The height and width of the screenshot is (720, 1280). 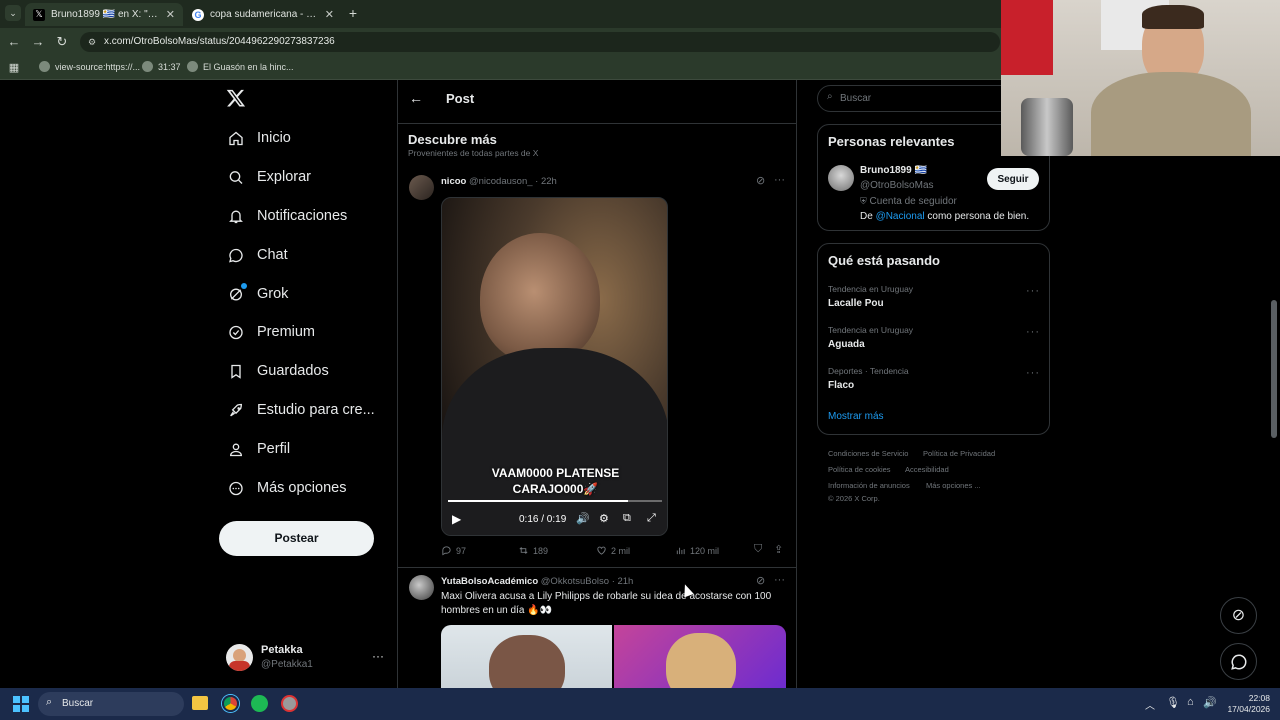 What do you see at coordinates (287, 664) in the screenshot?
I see `account-handle: @Petakka1` at bounding box center [287, 664].